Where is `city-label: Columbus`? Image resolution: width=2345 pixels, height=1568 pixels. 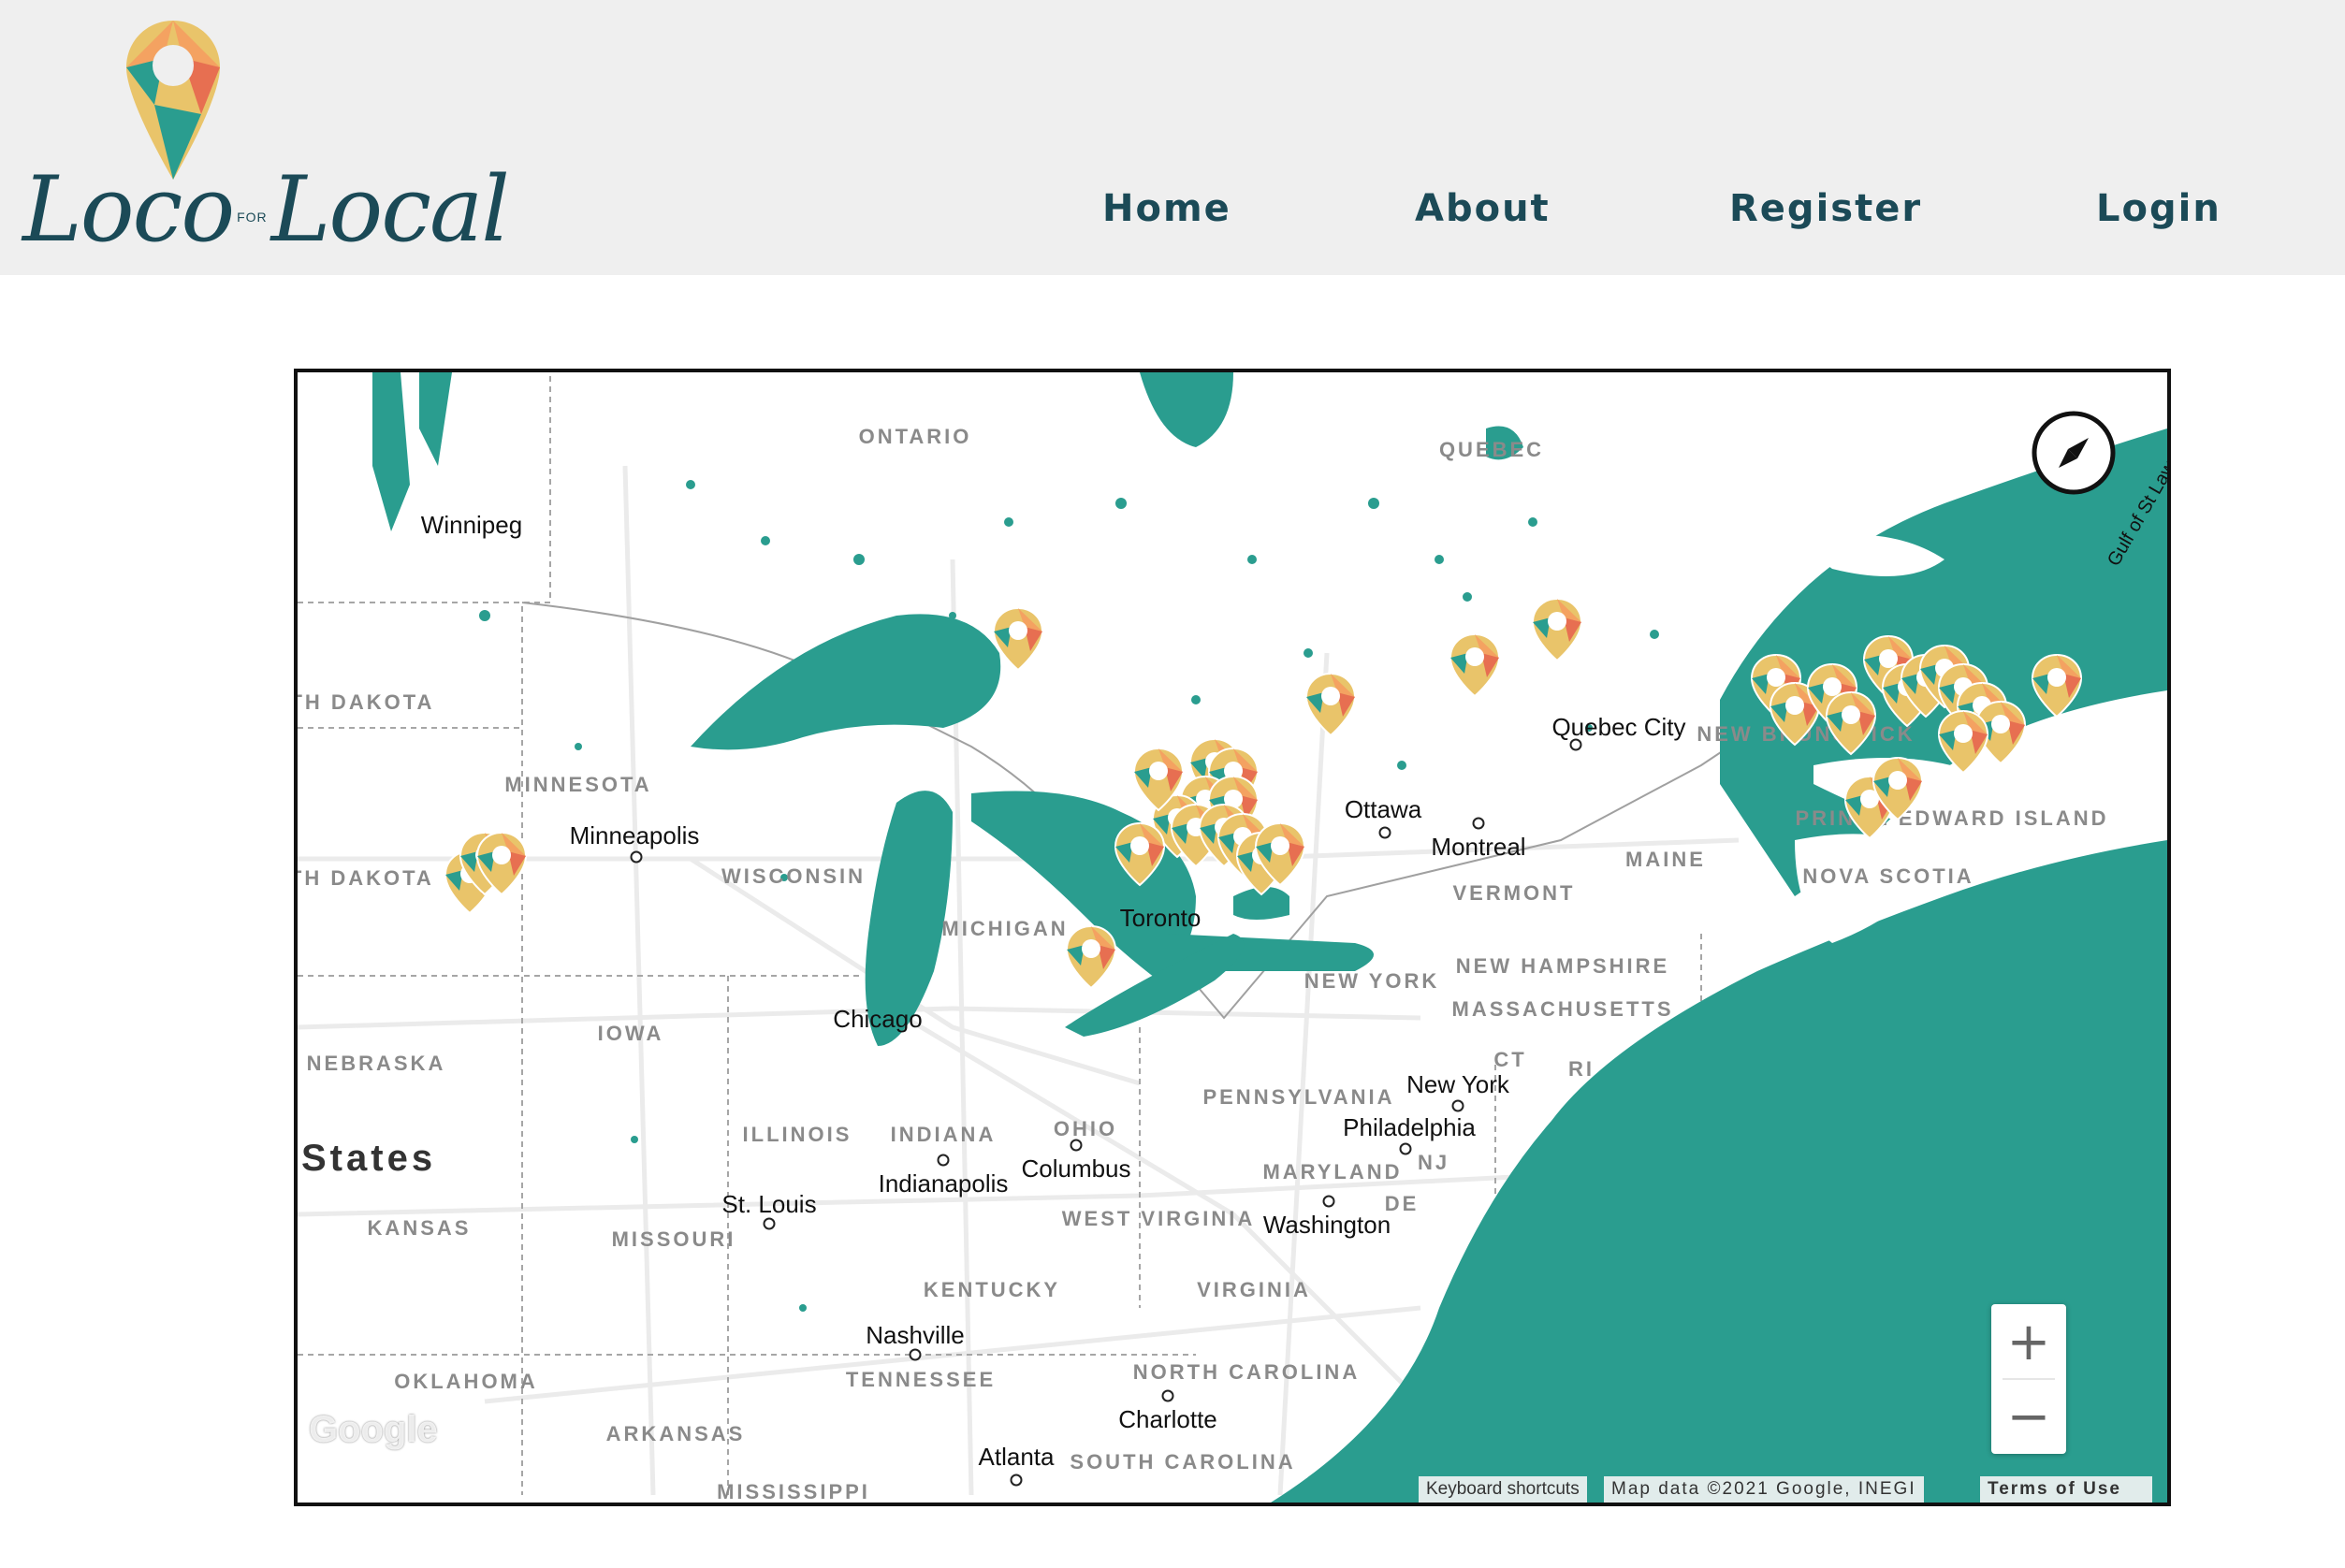 city-label: Columbus is located at coordinates (1076, 1168).